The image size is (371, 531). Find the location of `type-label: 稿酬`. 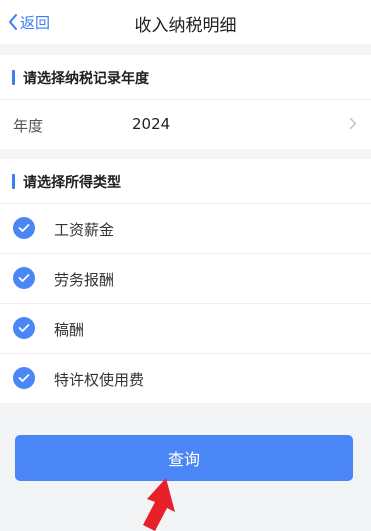

type-label: 稿酬 is located at coordinates (69, 330).